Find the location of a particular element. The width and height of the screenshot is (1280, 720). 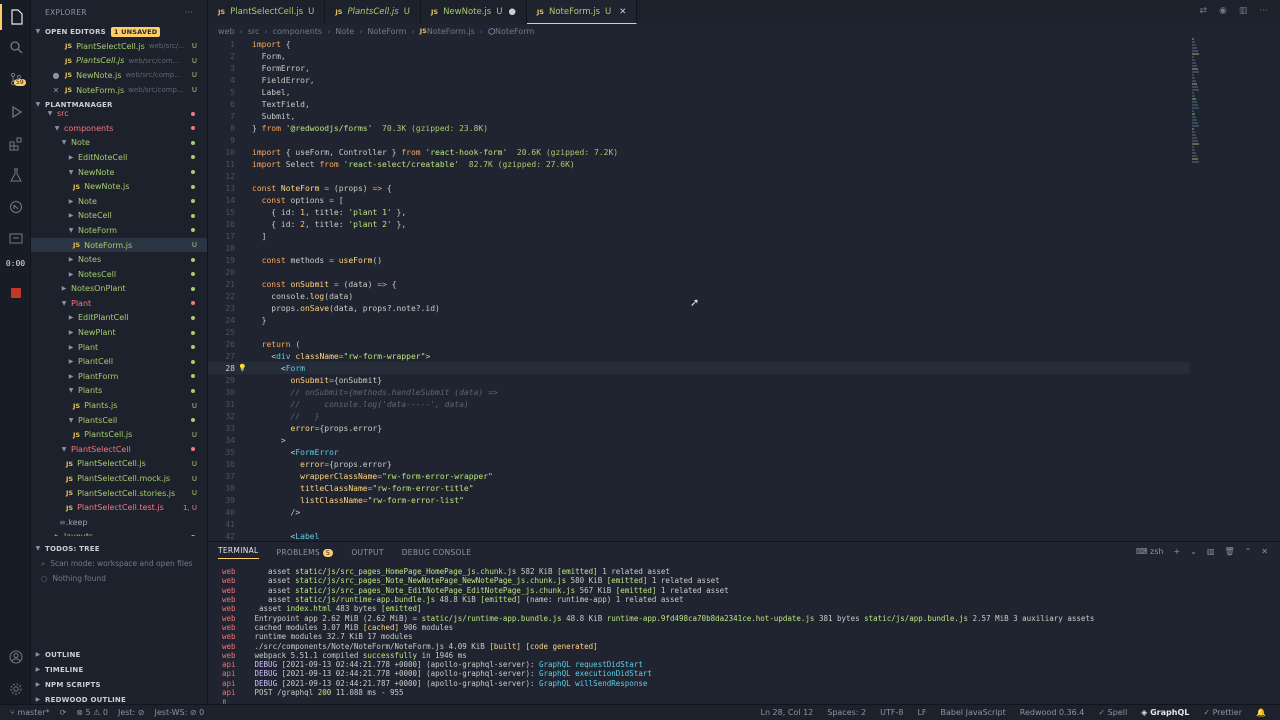

code-line: 20 is located at coordinates (708, 272).